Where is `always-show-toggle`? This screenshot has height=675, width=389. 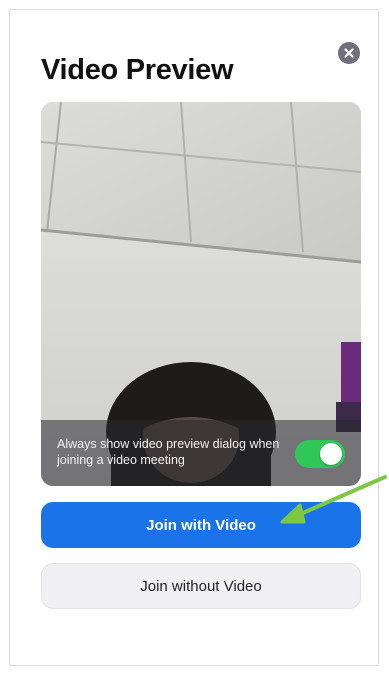
always-show-toggle is located at coordinates (320, 454).